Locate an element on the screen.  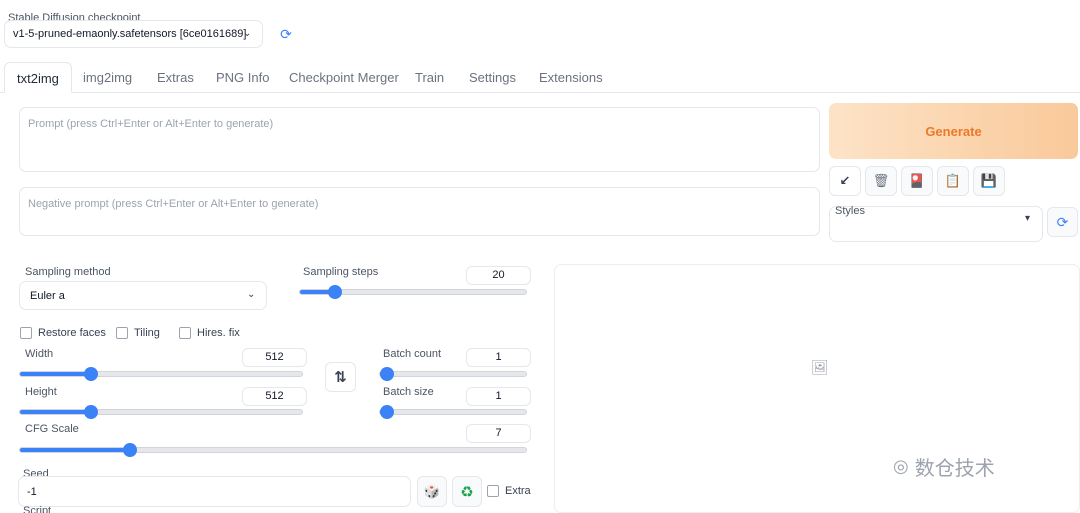
wechat-icon: ◎ is located at coordinates (901, 465).